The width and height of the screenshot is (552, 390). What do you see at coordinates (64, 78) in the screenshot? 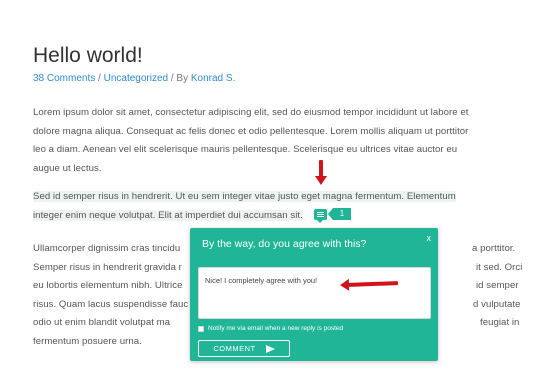
I see `comments-link: 38 Comments` at bounding box center [64, 78].